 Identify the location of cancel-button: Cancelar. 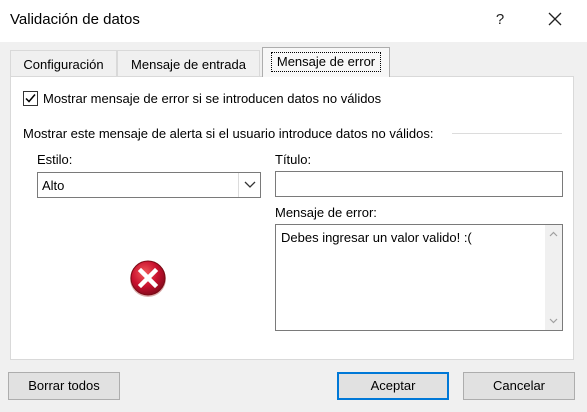
(519, 386).